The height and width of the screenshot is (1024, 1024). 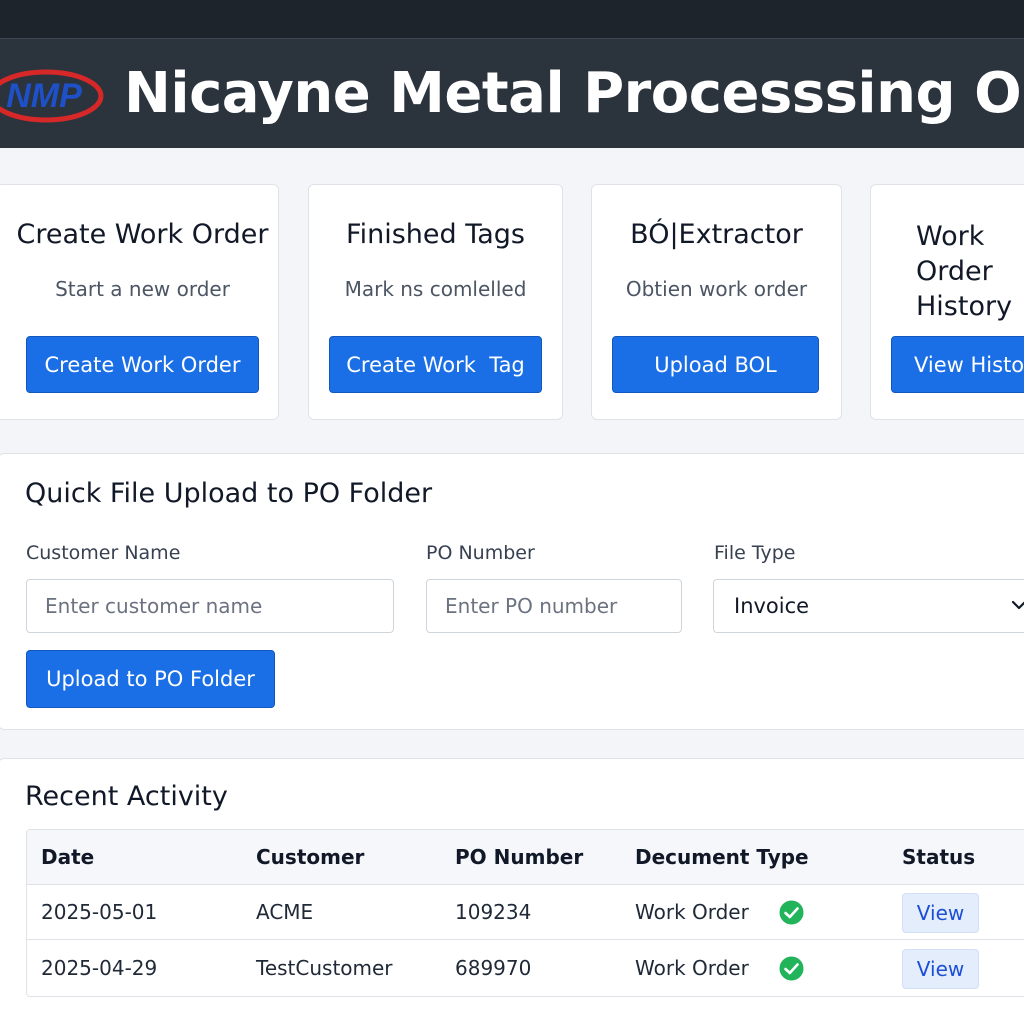 What do you see at coordinates (126, 796) in the screenshot?
I see `recent-activity-title: Recent Activity` at bounding box center [126, 796].